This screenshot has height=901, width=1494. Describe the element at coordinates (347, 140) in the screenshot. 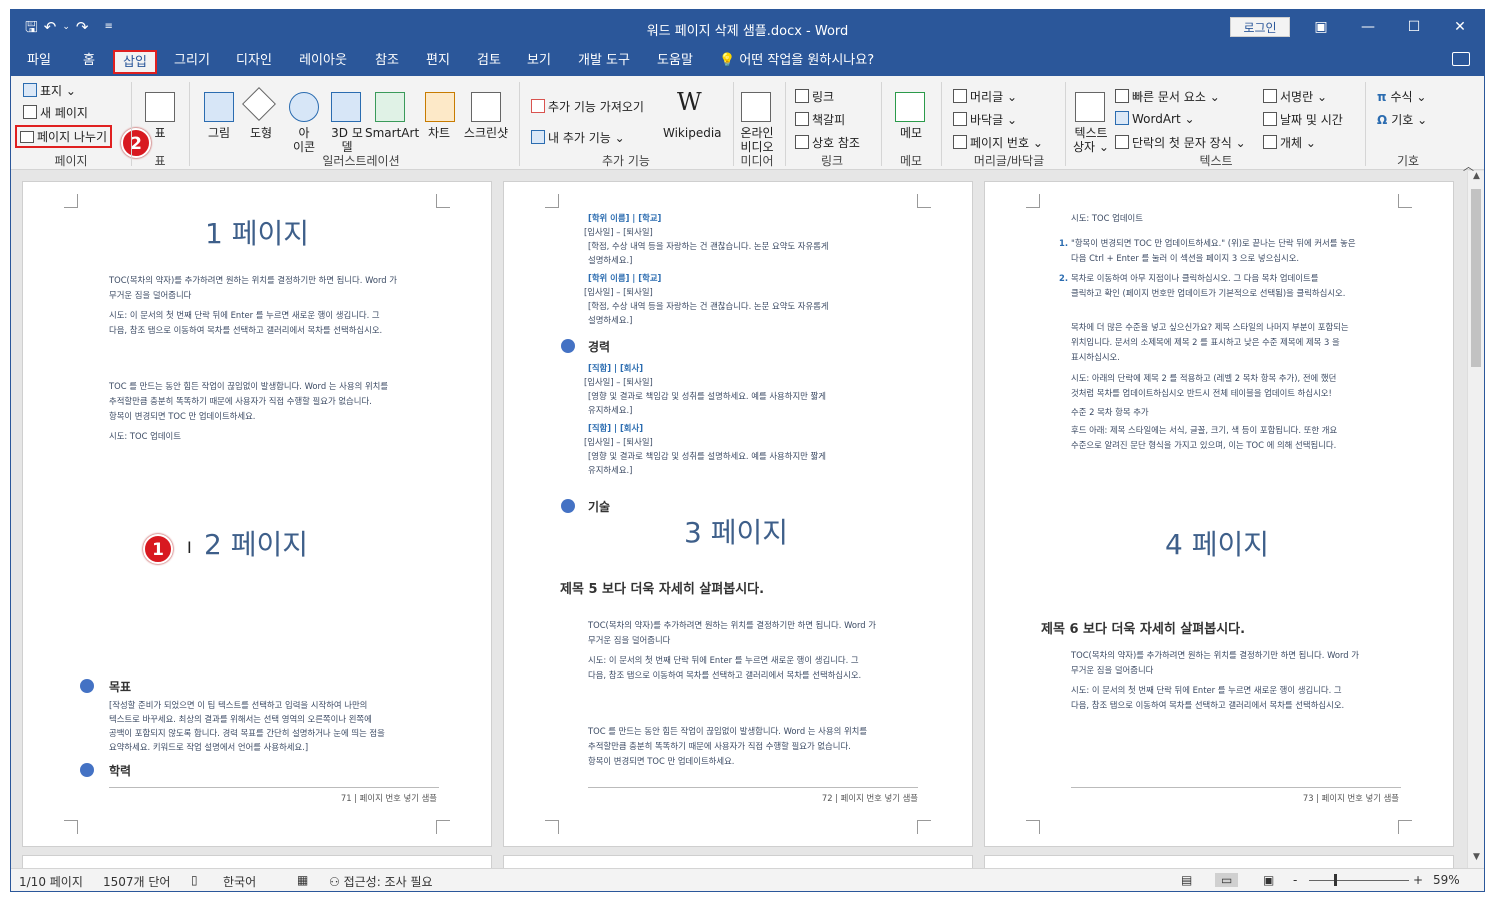

I see `3d-models-button-label: 3D 모델` at that location.